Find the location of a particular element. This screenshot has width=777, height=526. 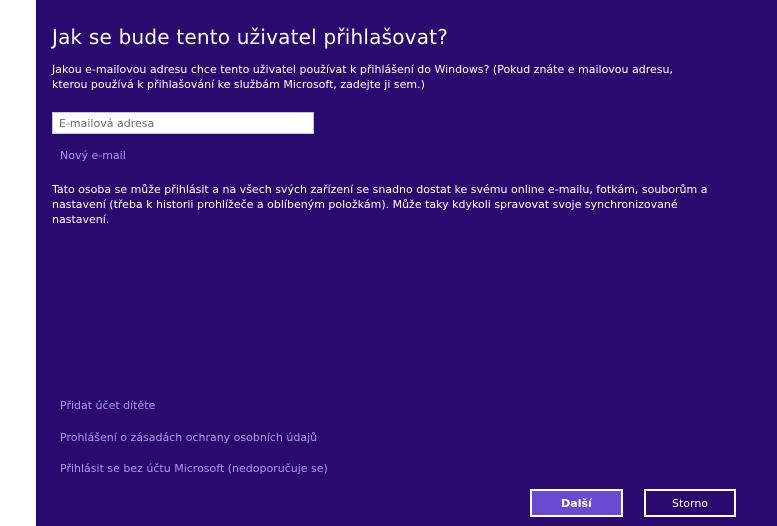

cancel-button: Storno is located at coordinates (690, 503).